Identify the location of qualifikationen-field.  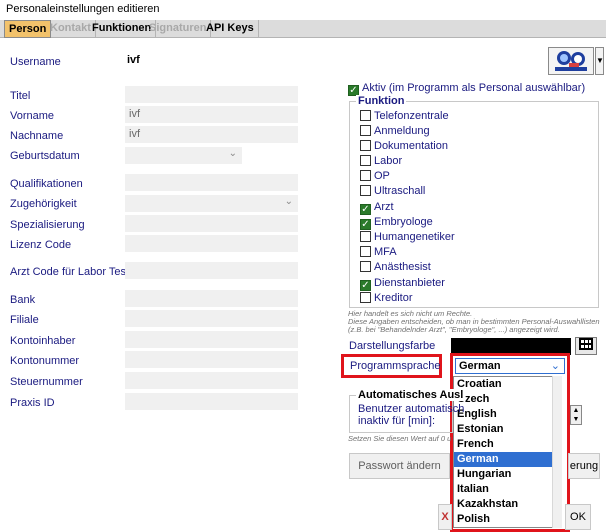
(211, 182).